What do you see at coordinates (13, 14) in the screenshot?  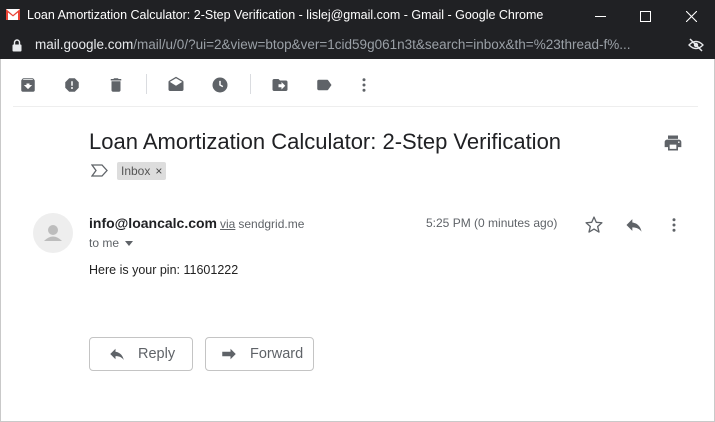 I see `gmail-logo-icon` at bounding box center [13, 14].